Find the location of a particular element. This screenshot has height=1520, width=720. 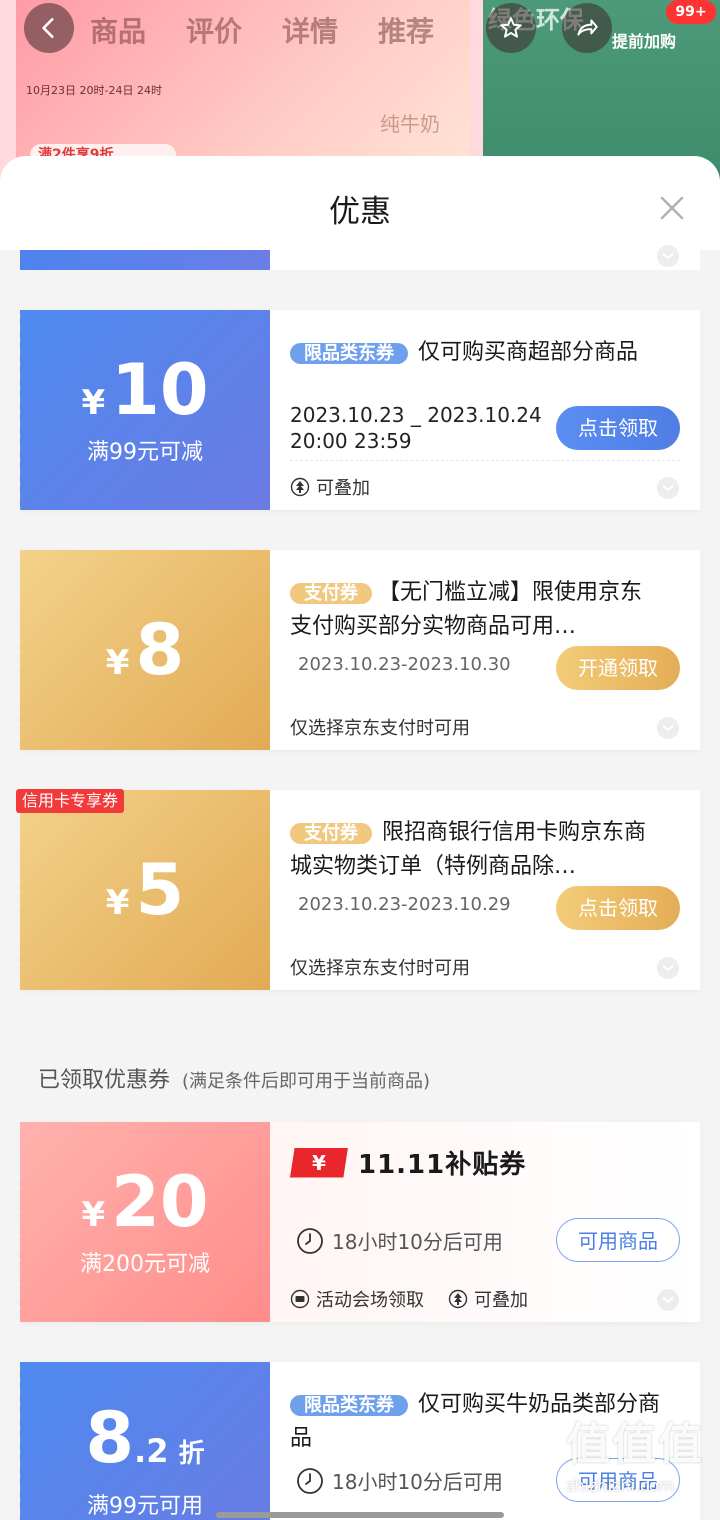

coupon-condition: 满99元可用 is located at coordinates (145, 1506).